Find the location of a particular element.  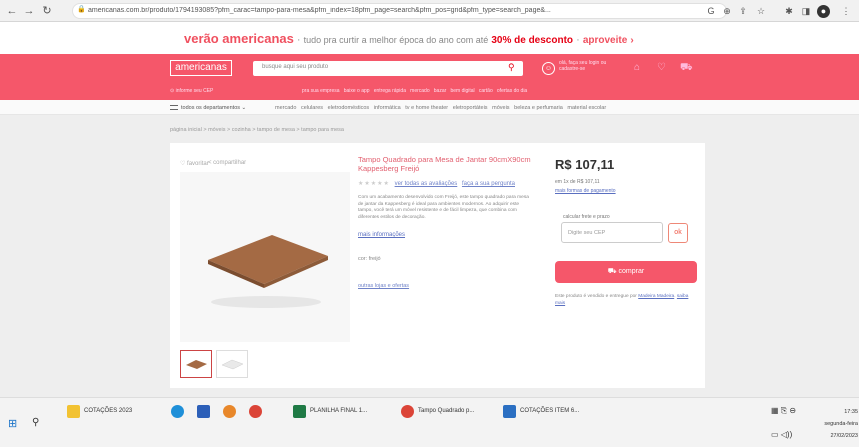

department-link: beleza e perfumaria is located at coordinates (538, 108).